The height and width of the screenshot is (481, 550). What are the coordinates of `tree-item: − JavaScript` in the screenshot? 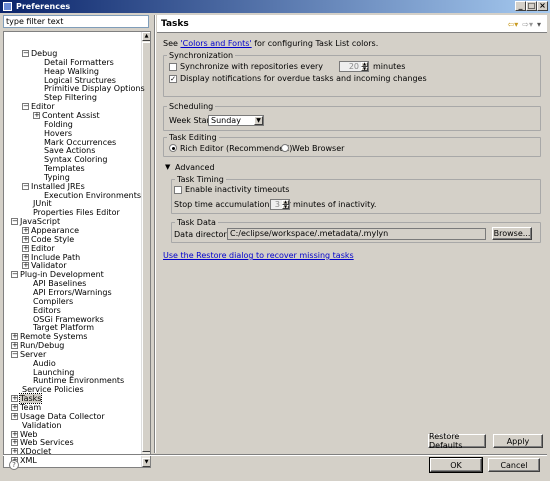 It's located at (35, 221).